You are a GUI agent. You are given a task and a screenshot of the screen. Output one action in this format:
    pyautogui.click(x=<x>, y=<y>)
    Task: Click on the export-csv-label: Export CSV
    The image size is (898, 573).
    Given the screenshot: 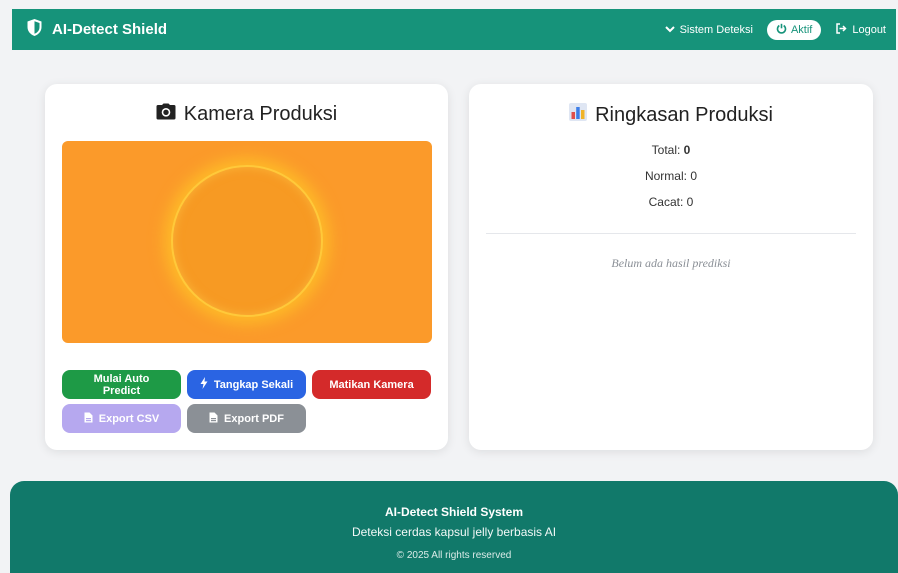 What is the action you would take?
    pyautogui.click(x=129, y=418)
    